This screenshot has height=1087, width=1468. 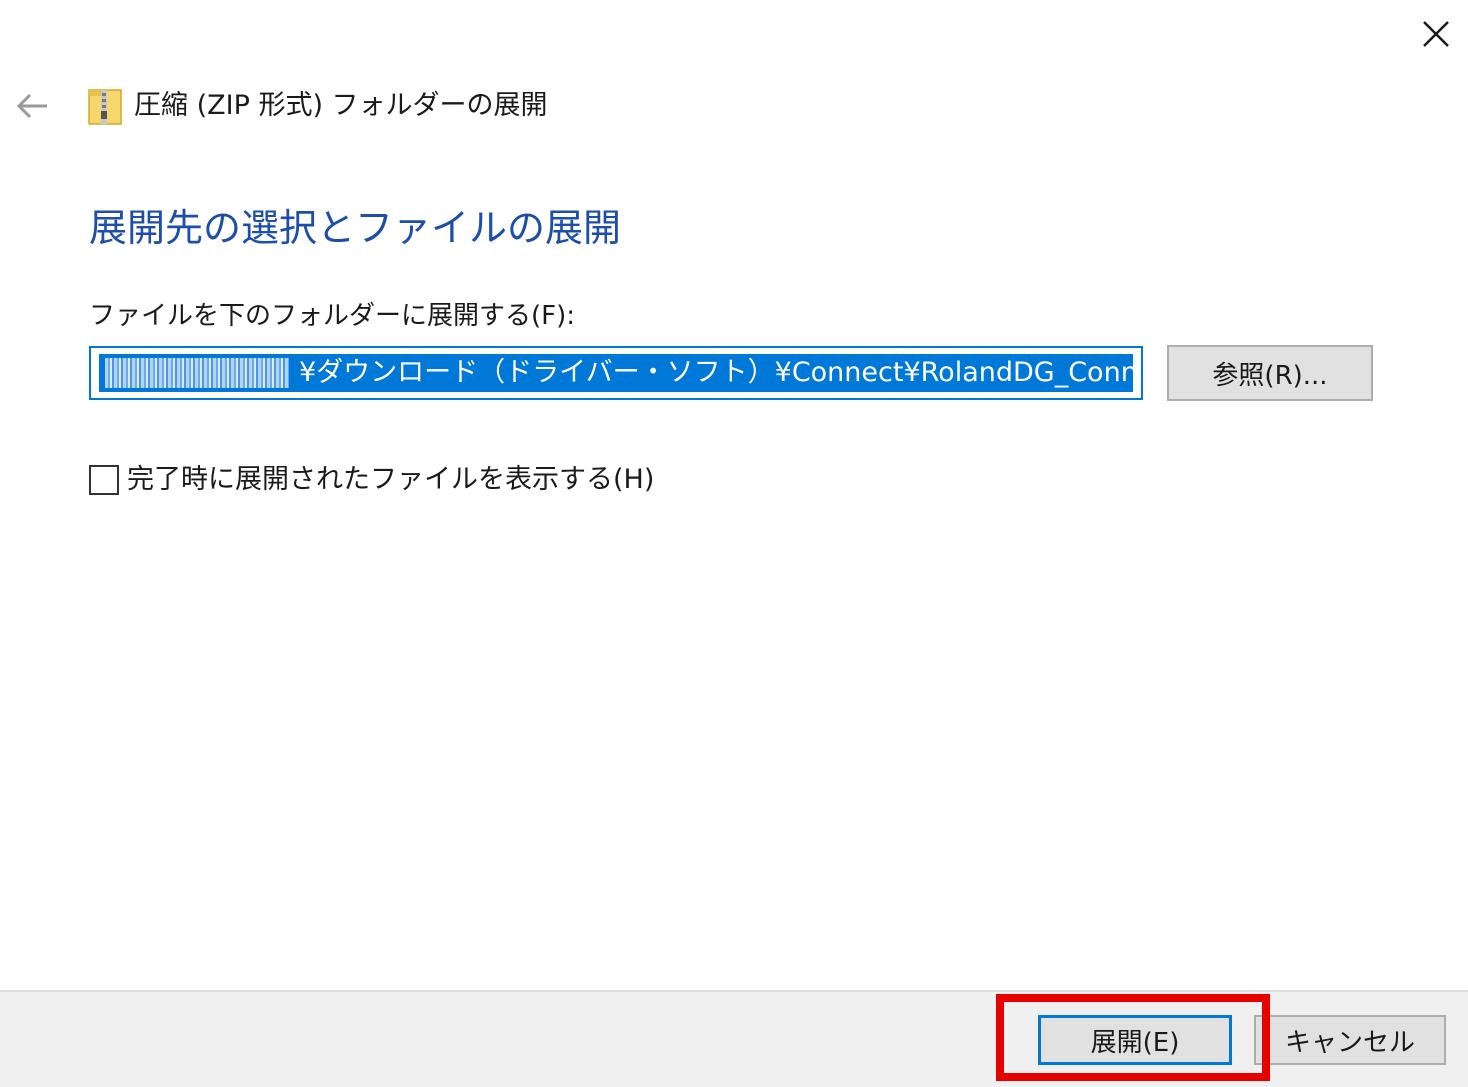 I want to click on close-button, so click(x=1436, y=34).